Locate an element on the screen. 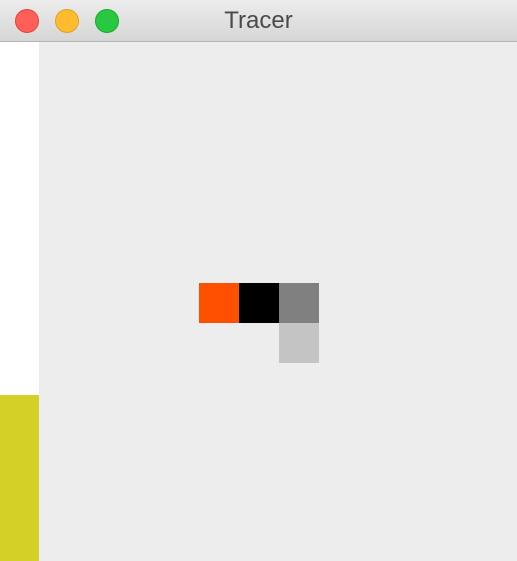 The width and height of the screenshot is (517, 561). progress-sidebar is located at coordinates (19, 301).